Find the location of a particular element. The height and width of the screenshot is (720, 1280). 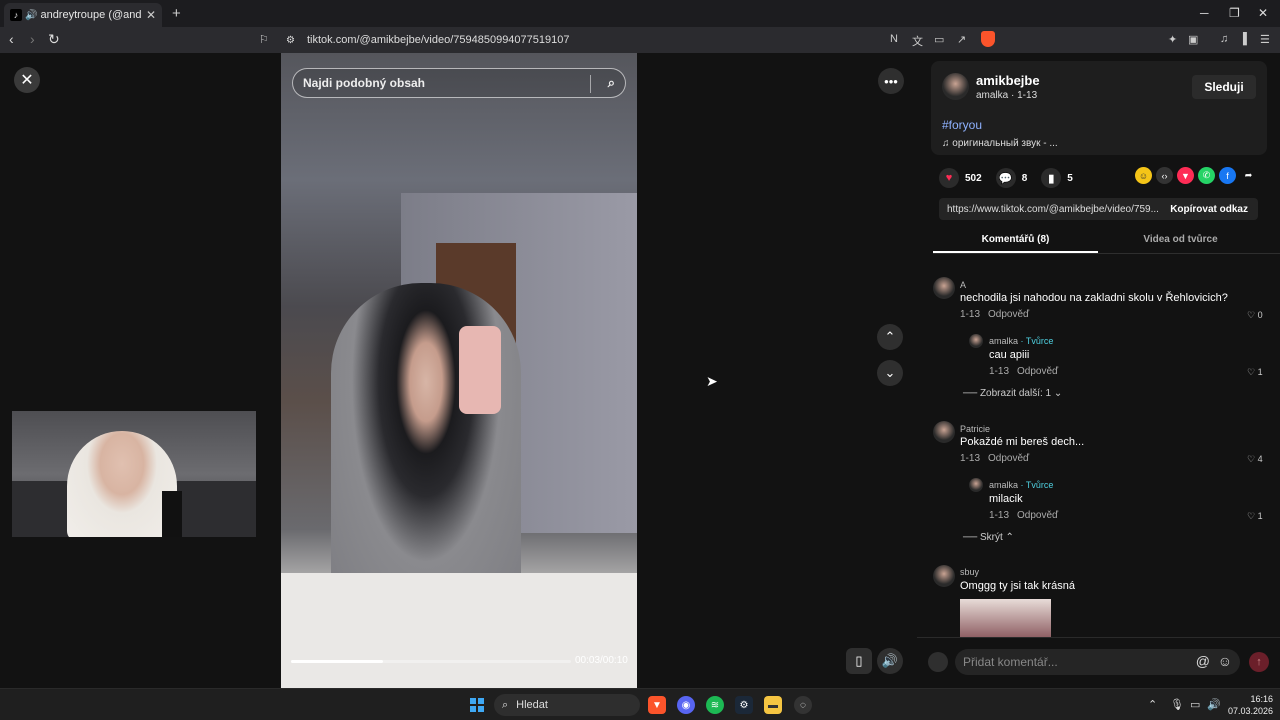

like-stat: ♥ 502 is located at coordinates (960, 178).